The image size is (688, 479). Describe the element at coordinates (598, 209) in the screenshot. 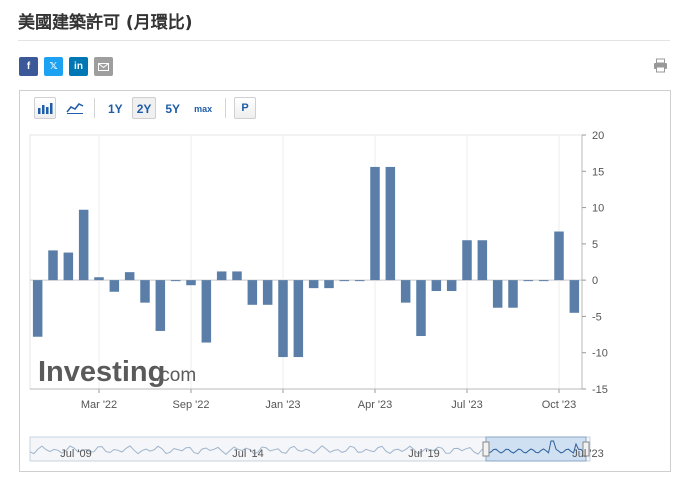

I see `y-tick-label: 10` at that location.